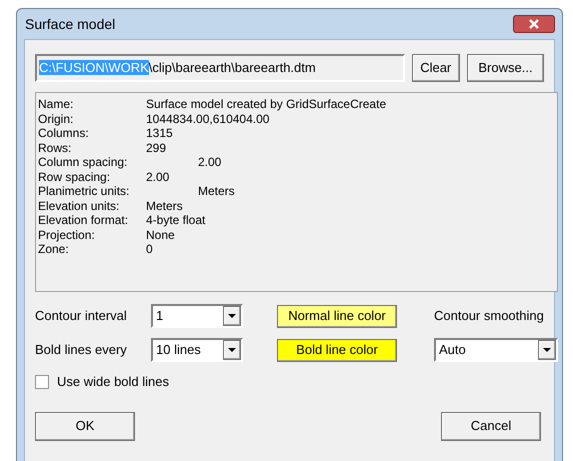 The height and width of the screenshot is (461, 573). Describe the element at coordinates (208, 119) in the screenshot. I see `info-value: 1044834.00,610404.00` at that location.